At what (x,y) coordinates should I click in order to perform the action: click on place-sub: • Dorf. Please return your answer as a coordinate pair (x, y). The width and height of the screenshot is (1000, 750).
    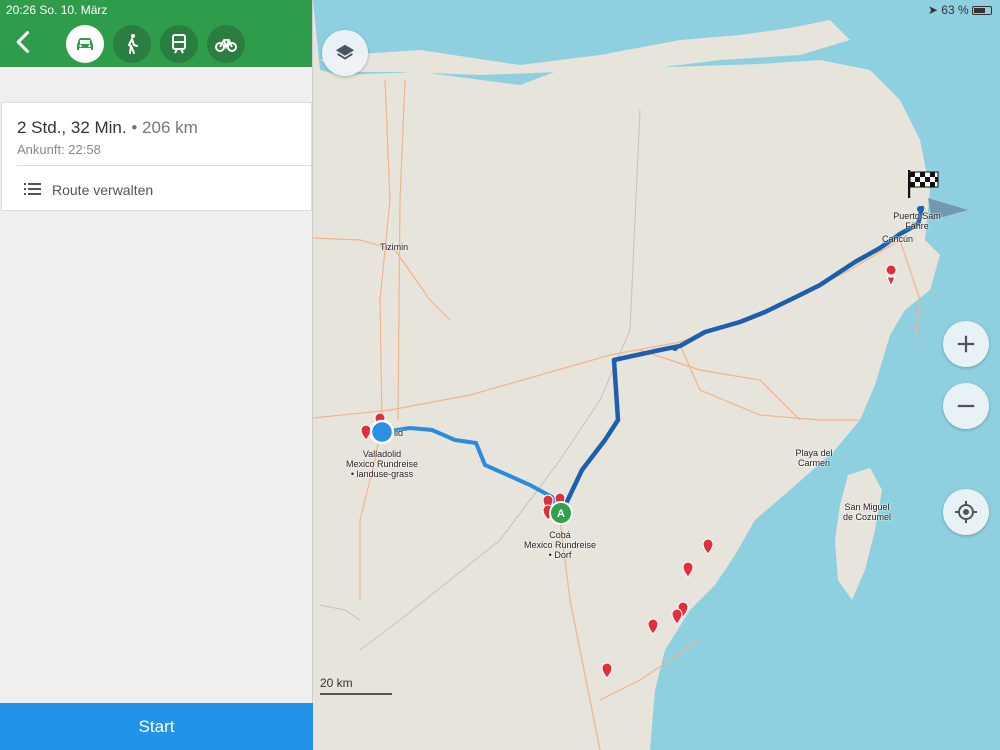
    Looking at the image, I should click on (560, 555).